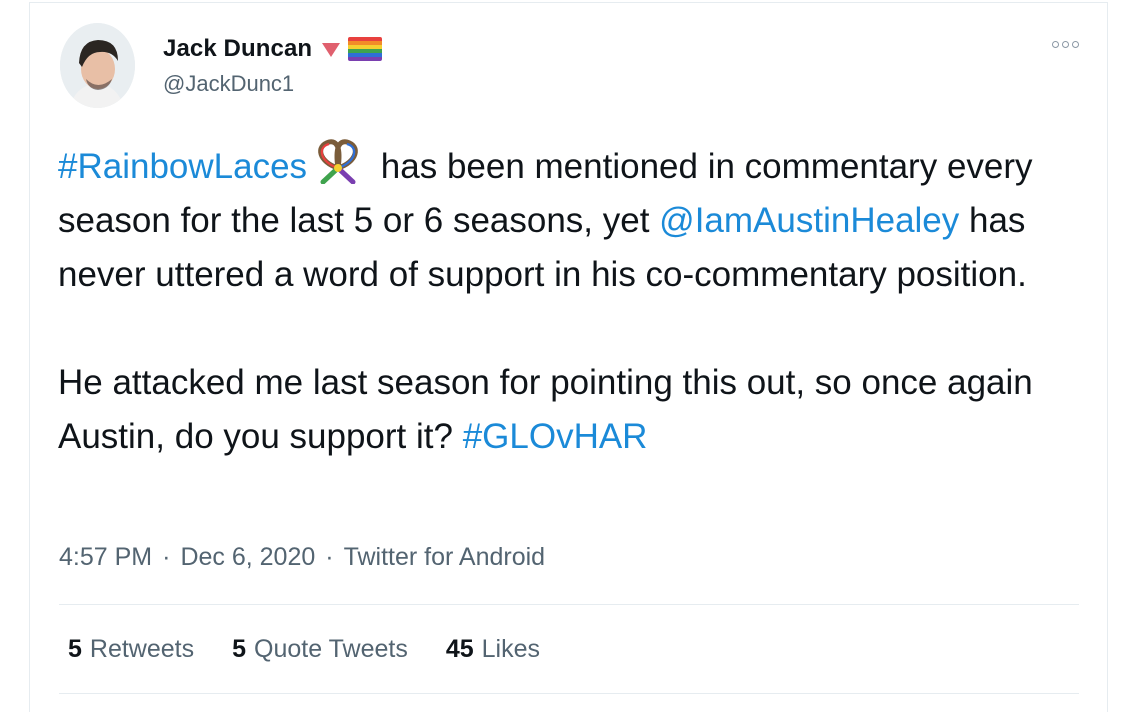 This screenshot has width=1134, height=712. What do you see at coordinates (444, 557) in the screenshot?
I see `tweet-source: Twitter for Android` at bounding box center [444, 557].